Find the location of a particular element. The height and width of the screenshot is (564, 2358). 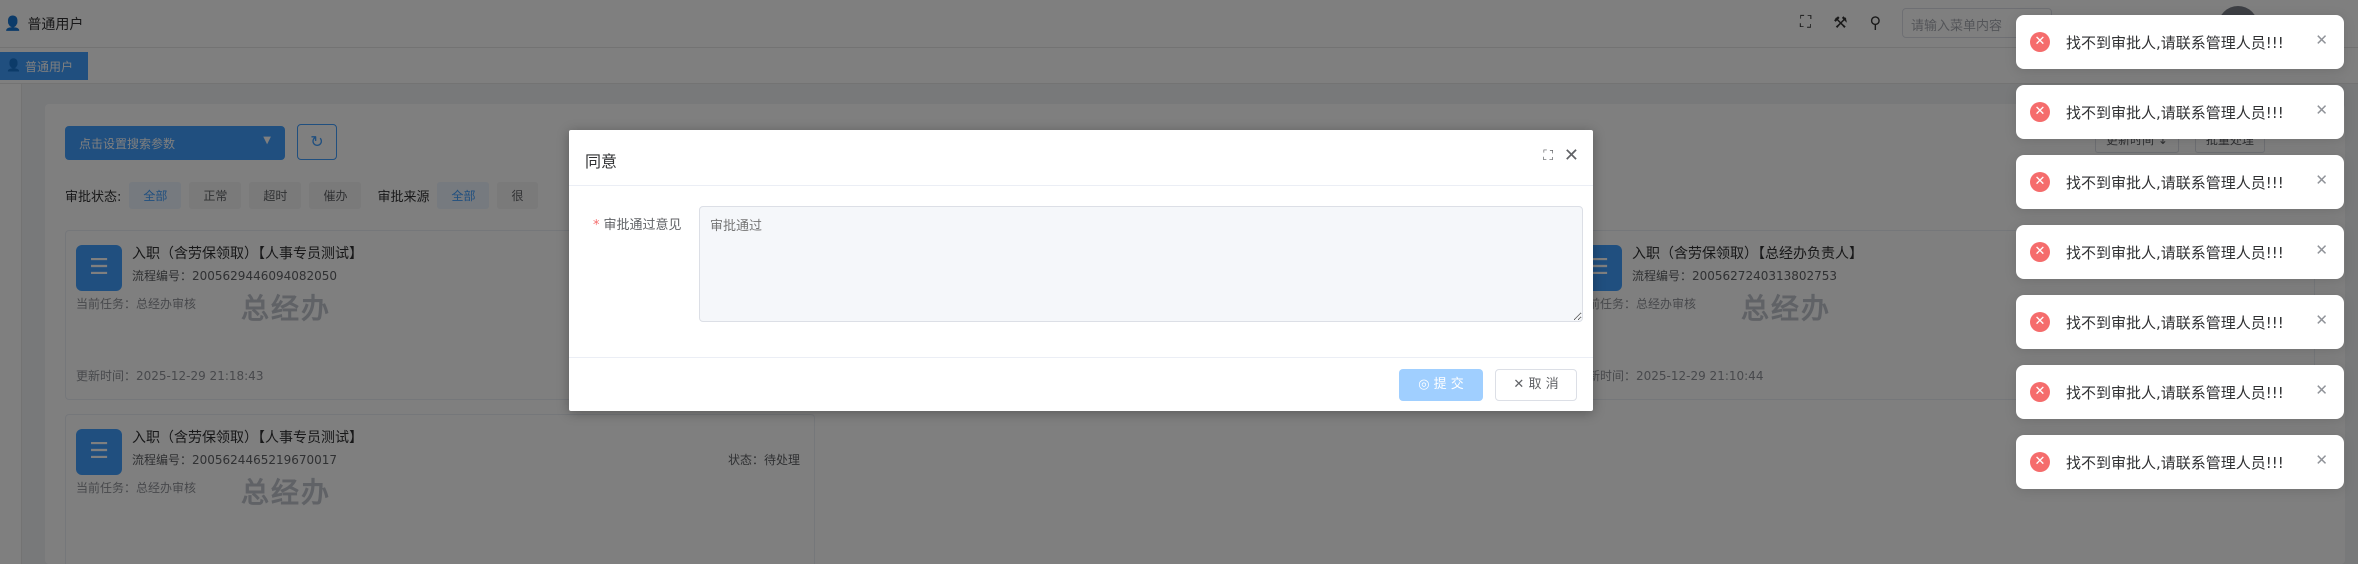

dialog-header: 同意 ⛶ ✕ is located at coordinates (1081, 158).